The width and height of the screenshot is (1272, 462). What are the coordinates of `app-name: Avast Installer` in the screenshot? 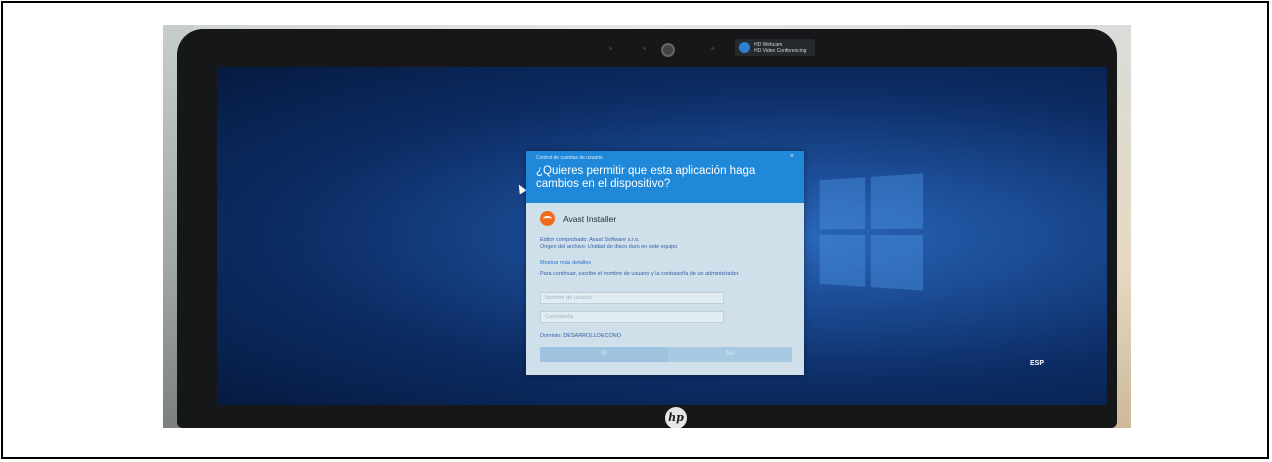 It's located at (590, 218).